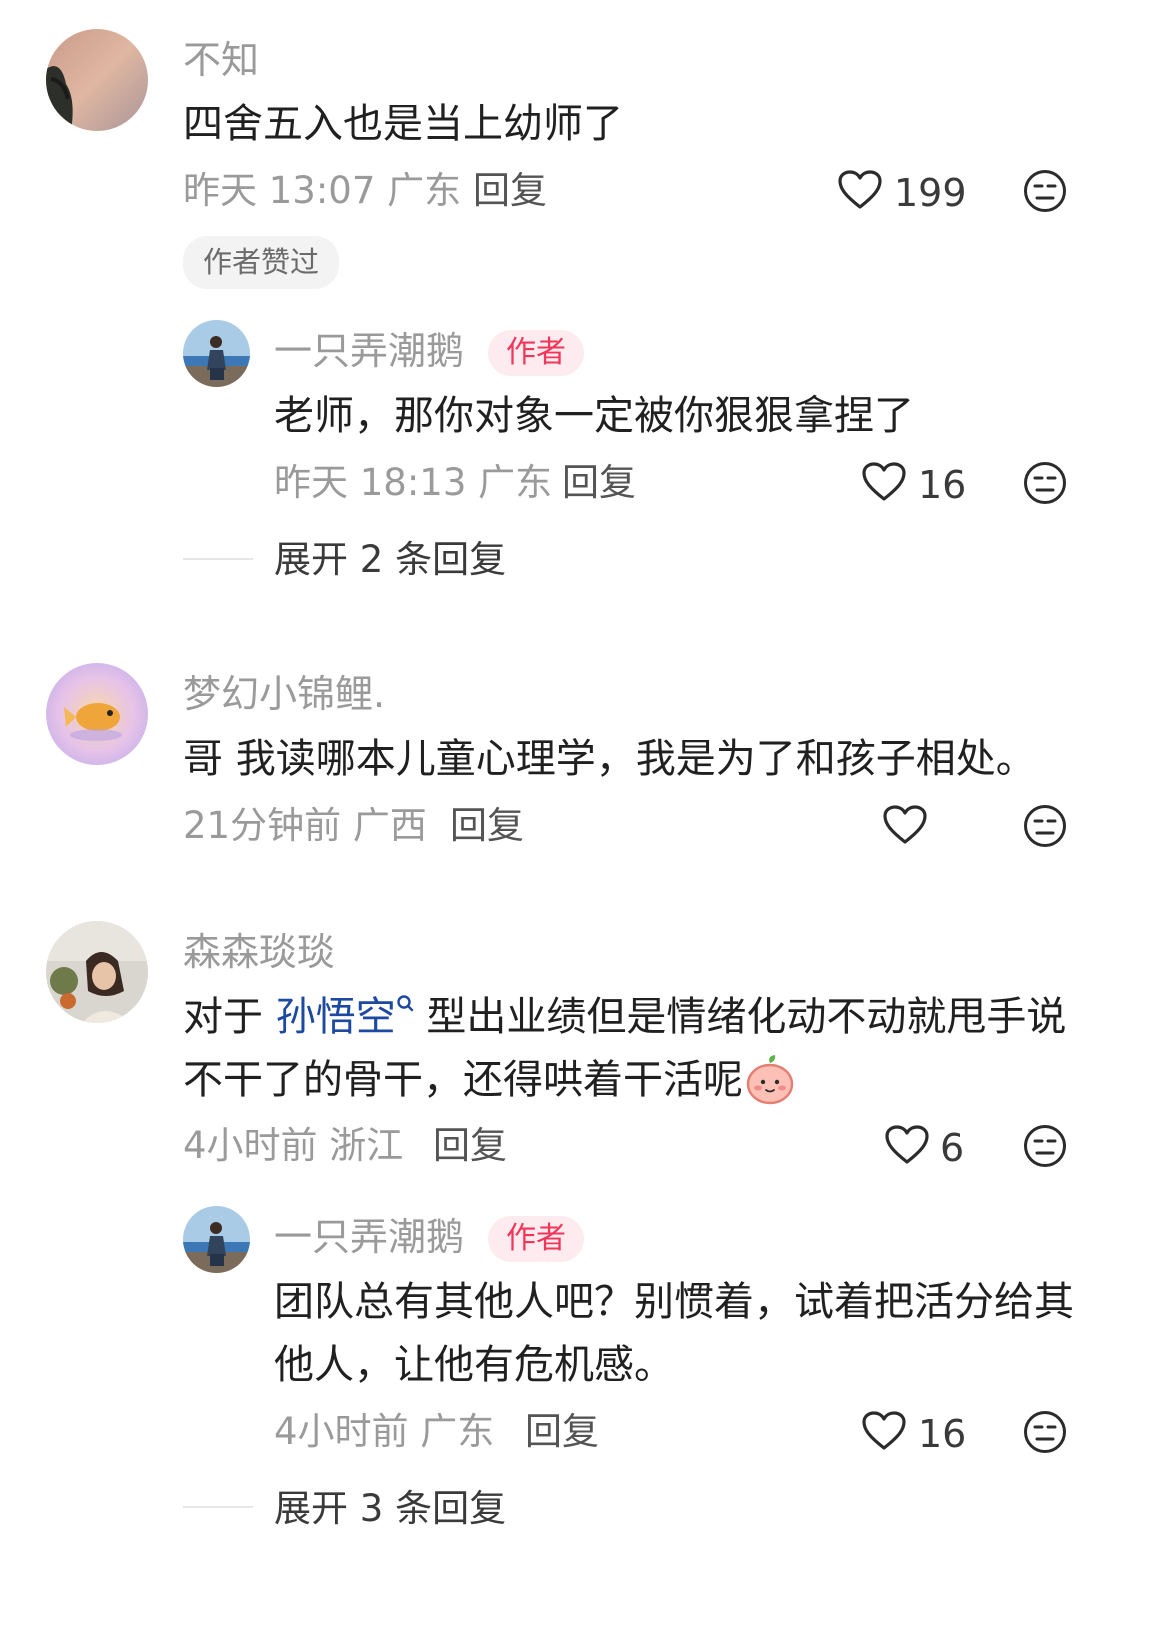 The width and height of the screenshot is (1170, 1645). Describe the element at coordinates (293, 1145) in the screenshot. I see `comment-time-location: 4小时前 浙江` at that location.